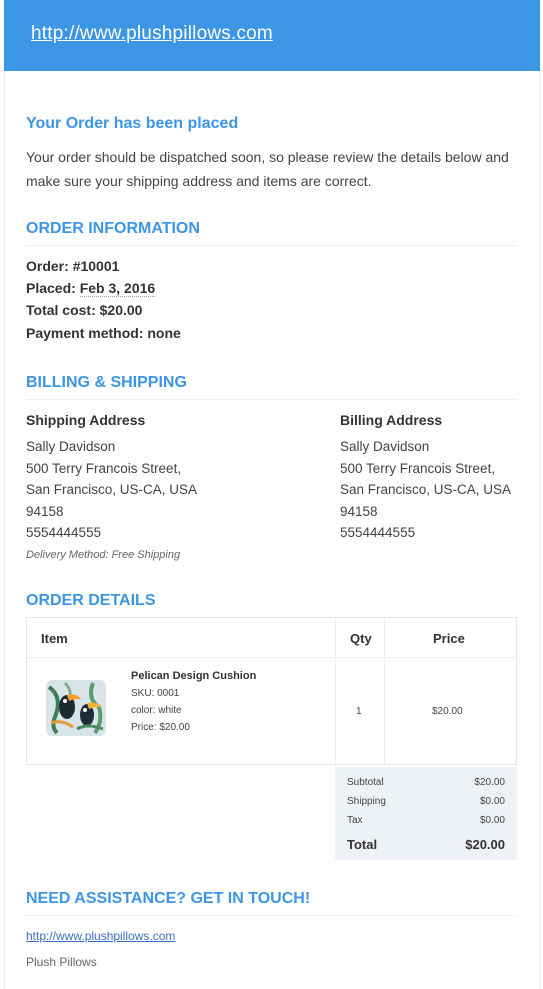 The height and width of the screenshot is (989, 543). I want to click on grand-total-label: Total, so click(362, 844).